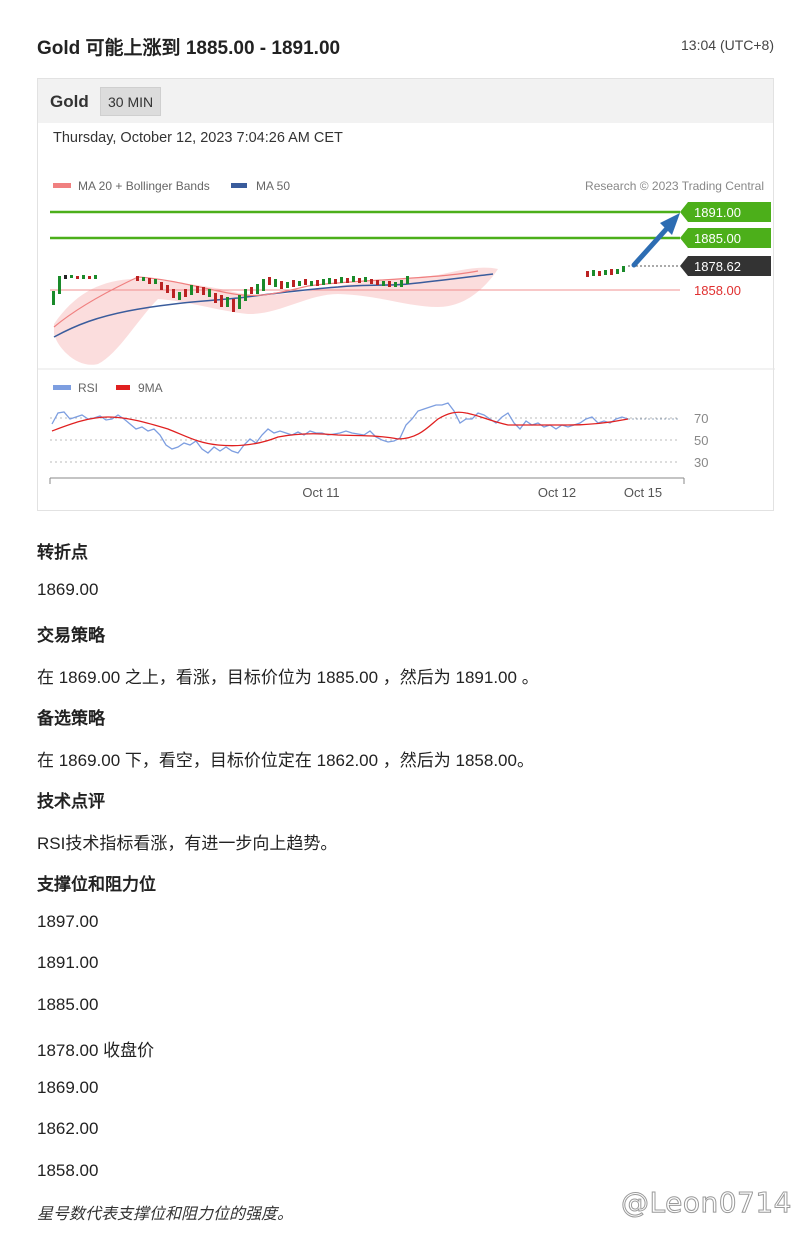 The image size is (802, 1249). Describe the element at coordinates (727, 45) in the screenshot. I see `timestamp: 13:04 (UTC+8)` at that location.